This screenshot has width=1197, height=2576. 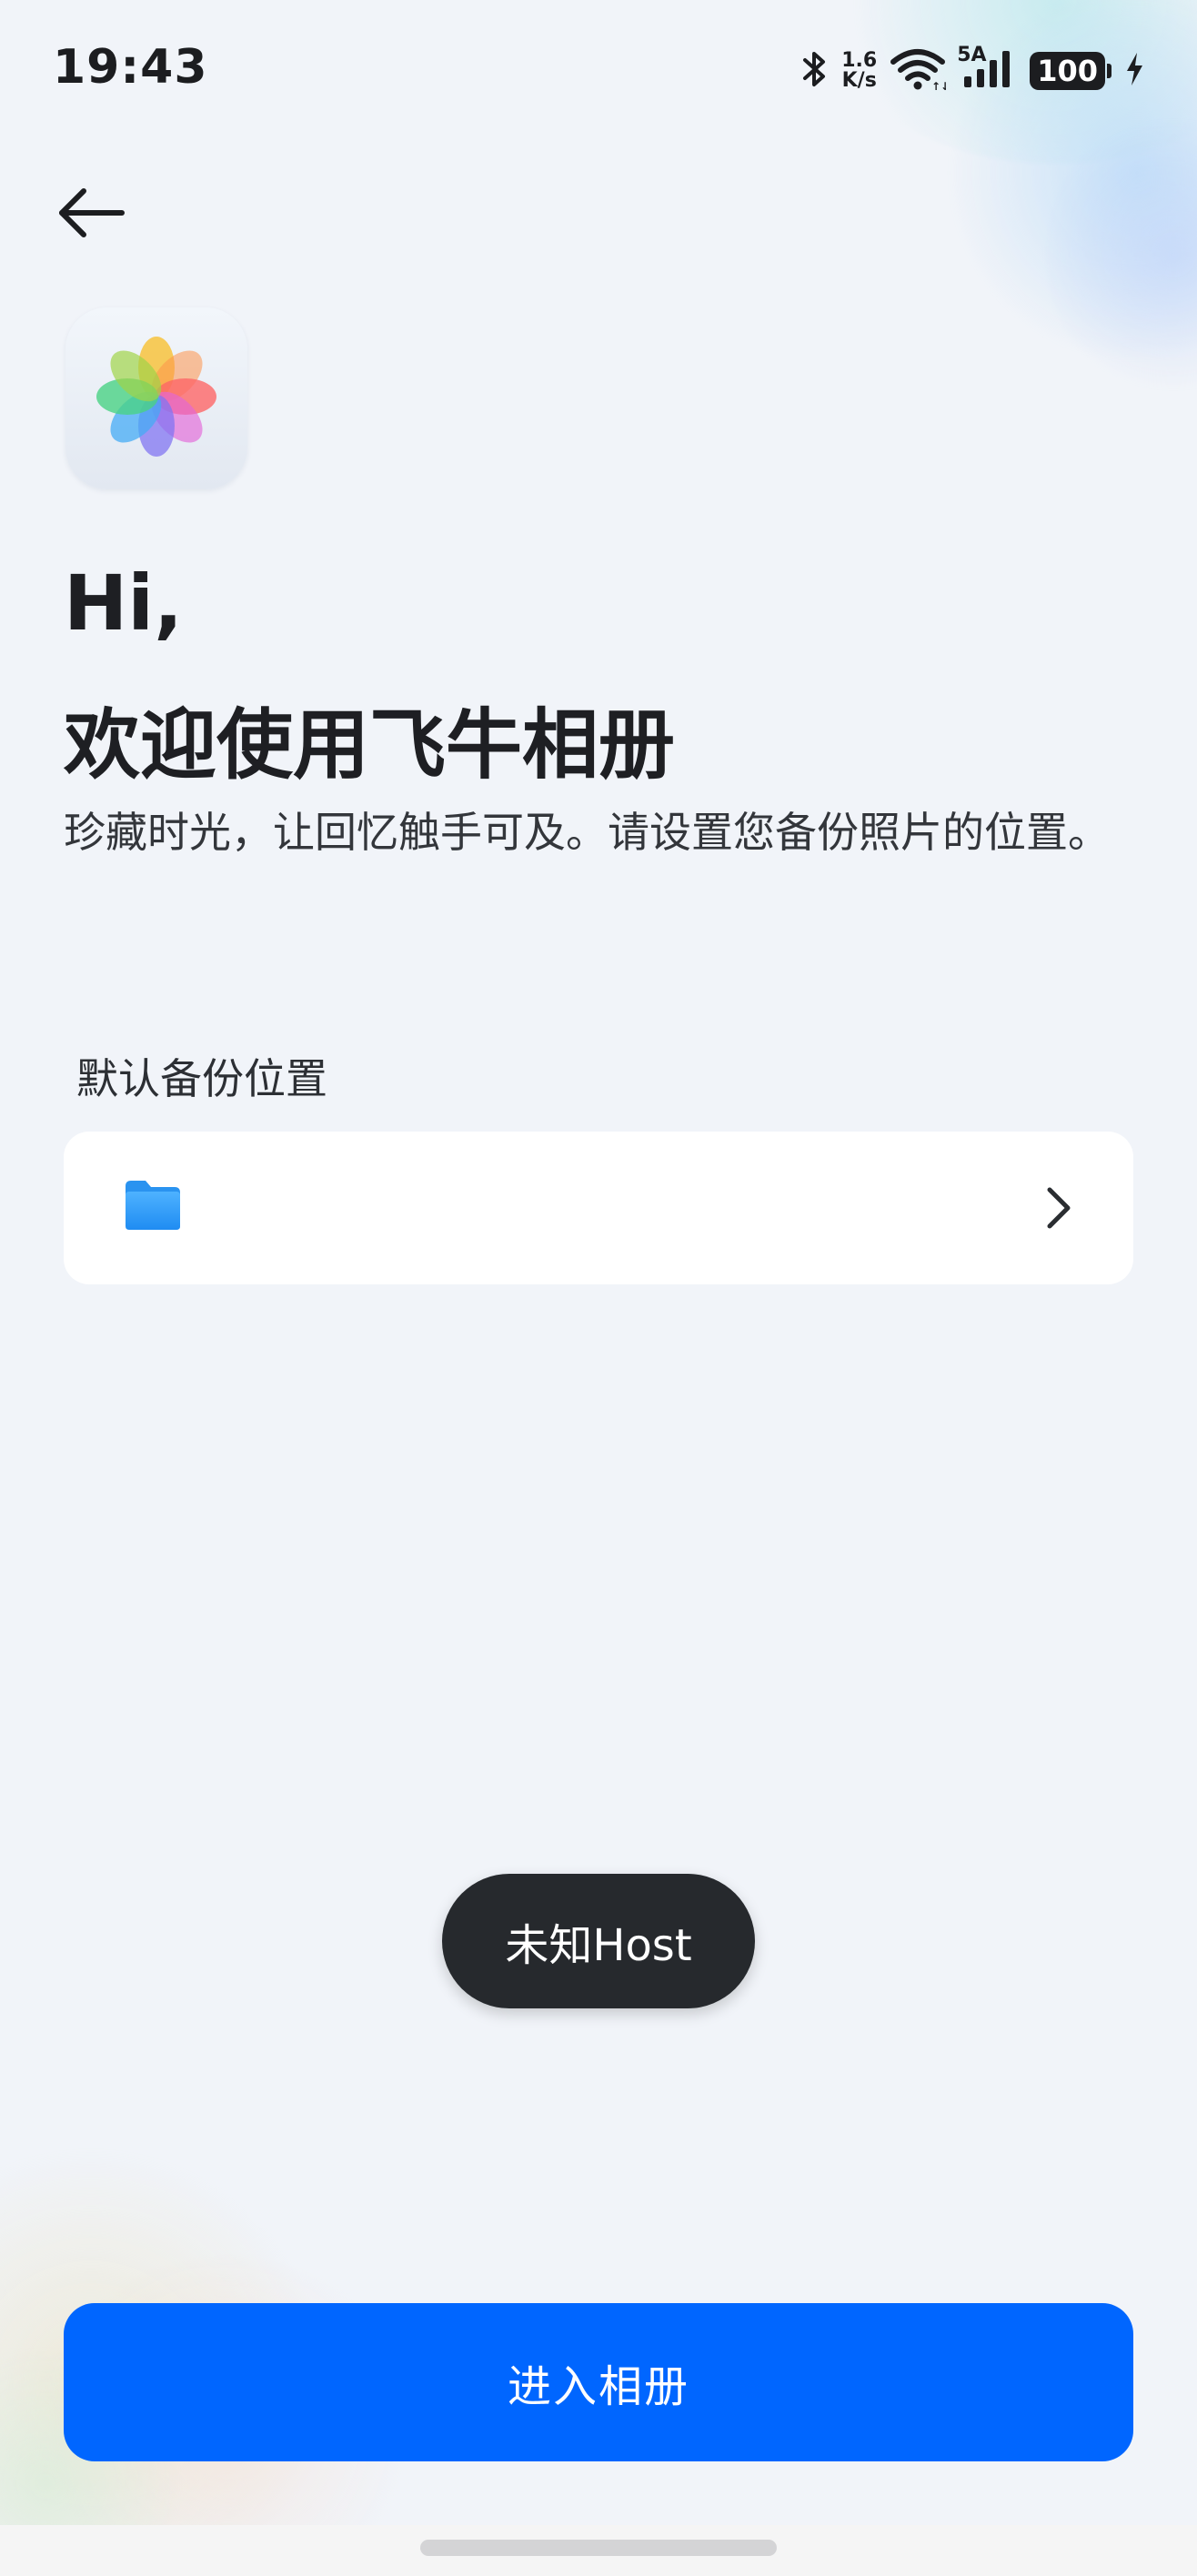 What do you see at coordinates (598, 2382) in the screenshot?
I see `enter-album-button: 进入相册` at bounding box center [598, 2382].